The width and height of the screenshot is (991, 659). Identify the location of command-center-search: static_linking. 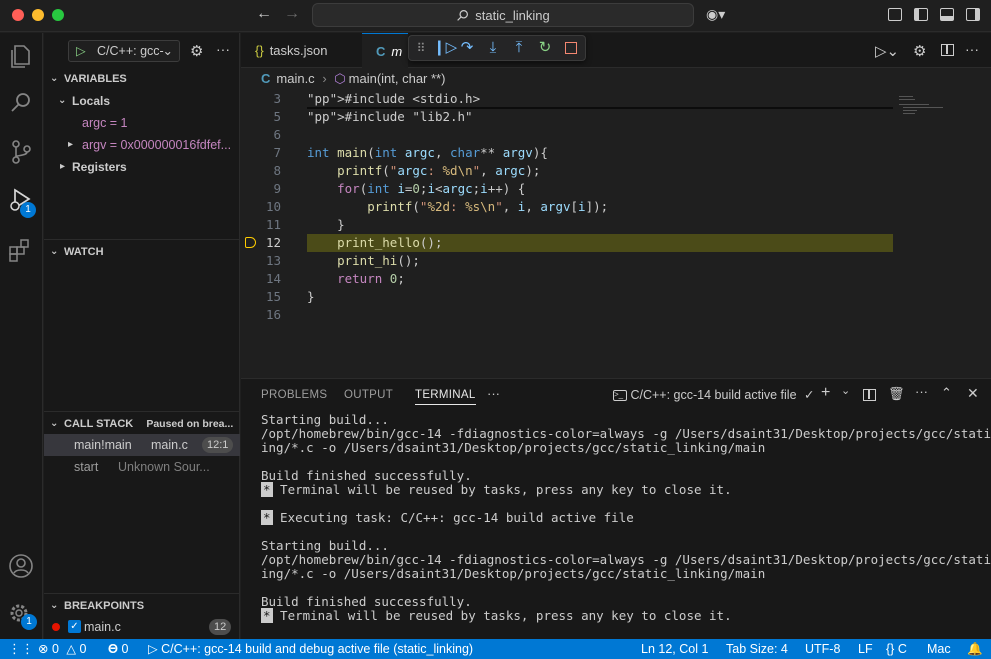
(503, 15).